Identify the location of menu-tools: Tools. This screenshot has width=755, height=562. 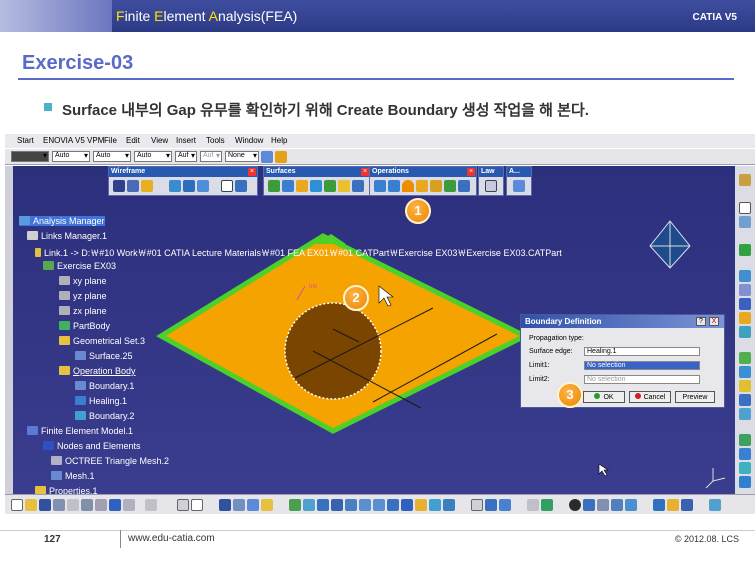
(215, 140).